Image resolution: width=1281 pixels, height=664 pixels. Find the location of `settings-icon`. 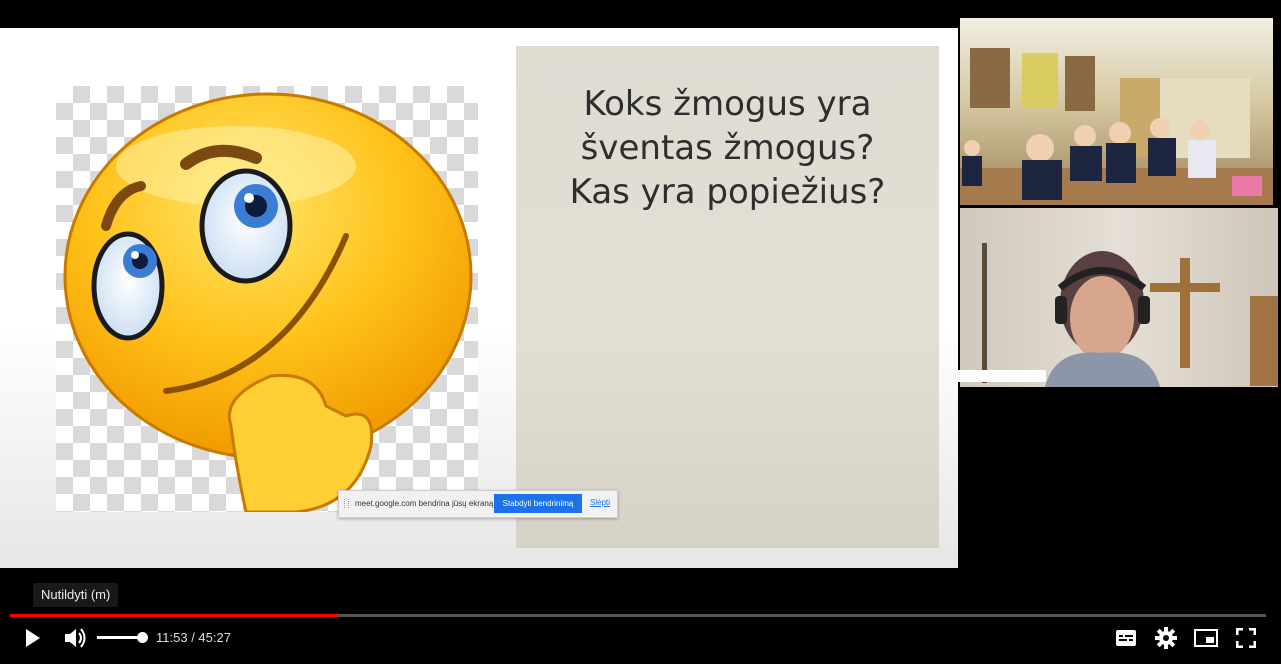

settings-icon is located at coordinates (1166, 638).